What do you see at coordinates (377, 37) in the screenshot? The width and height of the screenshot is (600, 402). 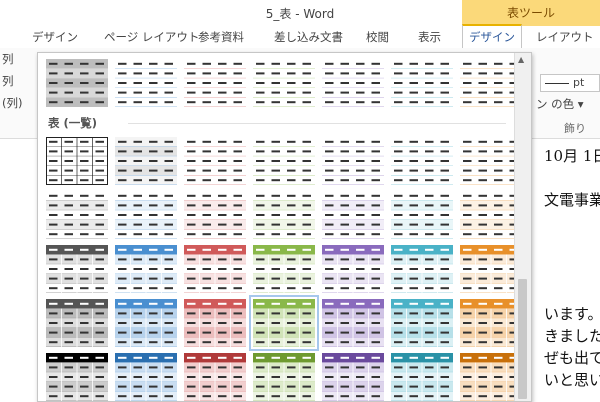 I see `tab-review: 校閲` at bounding box center [377, 37].